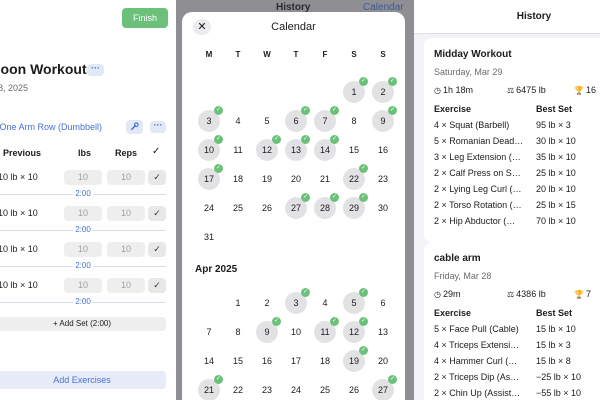 The width and height of the screenshot is (600, 400). I want to click on best-set: 30 lb × 10, so click(556, 141).